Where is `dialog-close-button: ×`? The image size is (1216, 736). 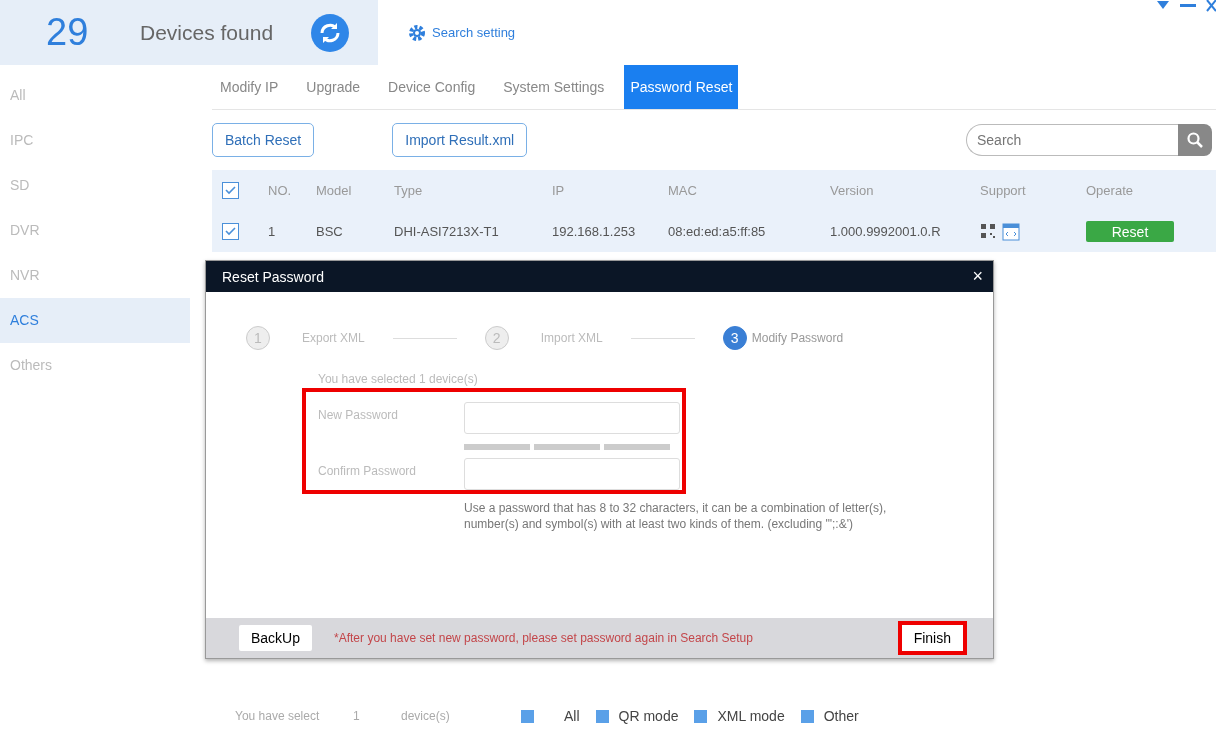
dialog-close-button: × is located at coordinates (977, 276).